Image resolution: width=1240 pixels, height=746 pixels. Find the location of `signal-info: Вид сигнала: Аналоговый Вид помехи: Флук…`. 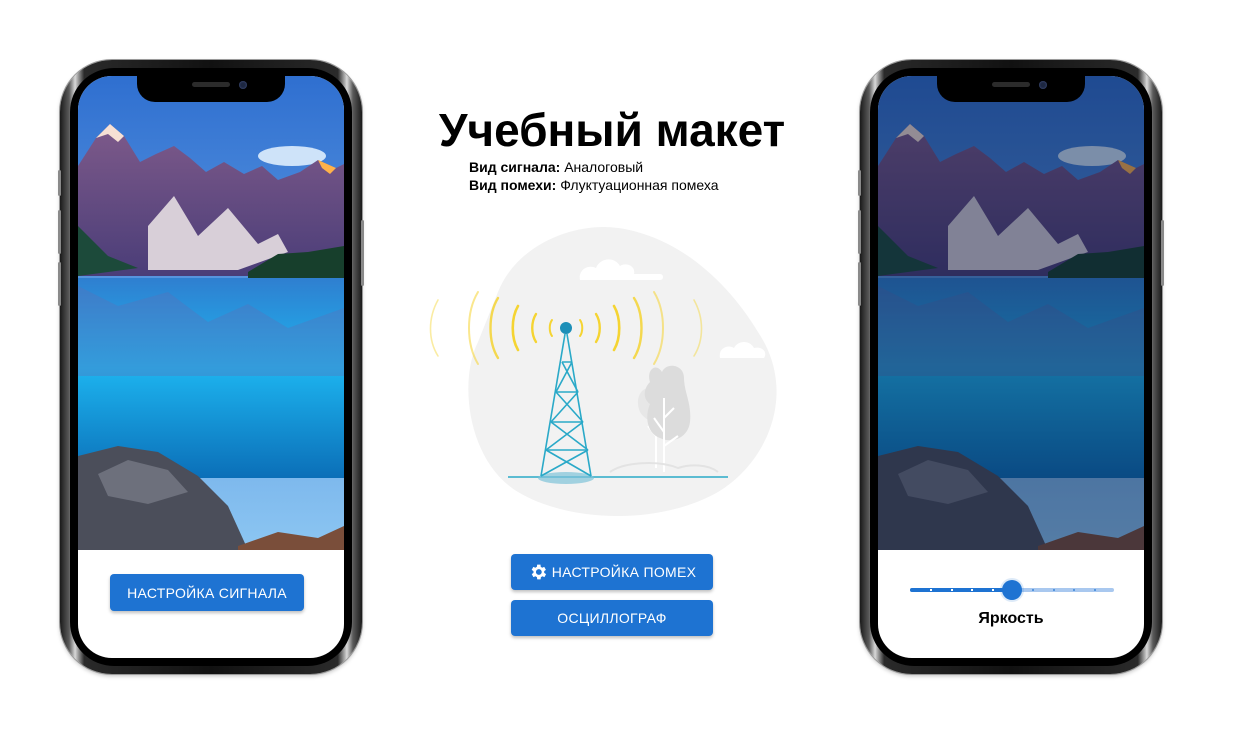

signal-info: Вид сигнала: Аналоговый Вид помехи: Флук… is located at coordinates (594, 176).